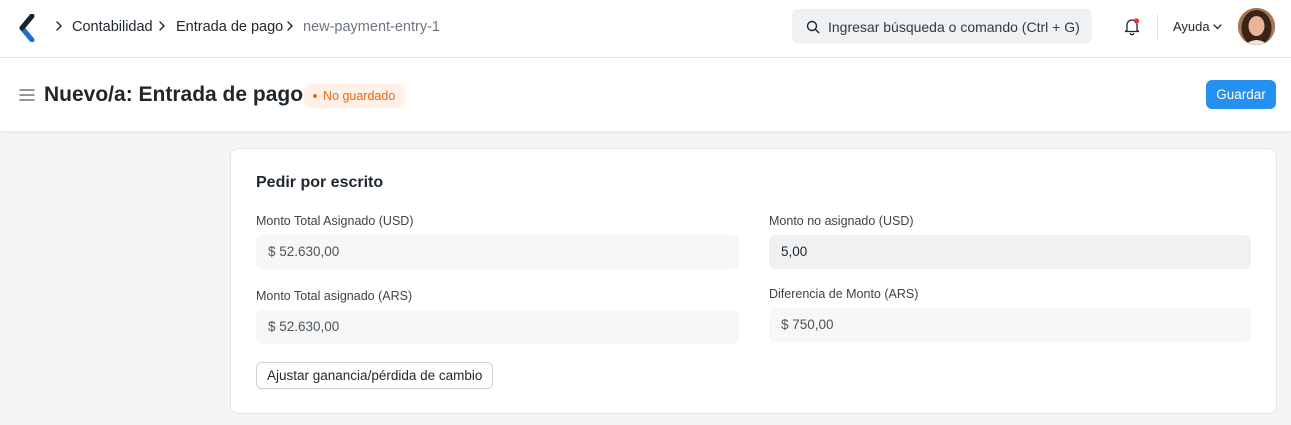 This screenshot has height=425, width=1291. I want to click on help-menu: Ayuda, so click(1191, 27).